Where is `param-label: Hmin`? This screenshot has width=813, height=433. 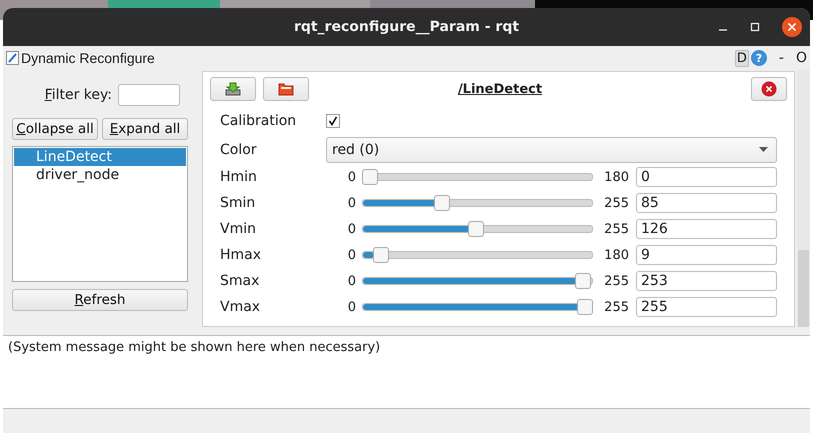
param-label: Hmin is located at coordinates (239, 177).